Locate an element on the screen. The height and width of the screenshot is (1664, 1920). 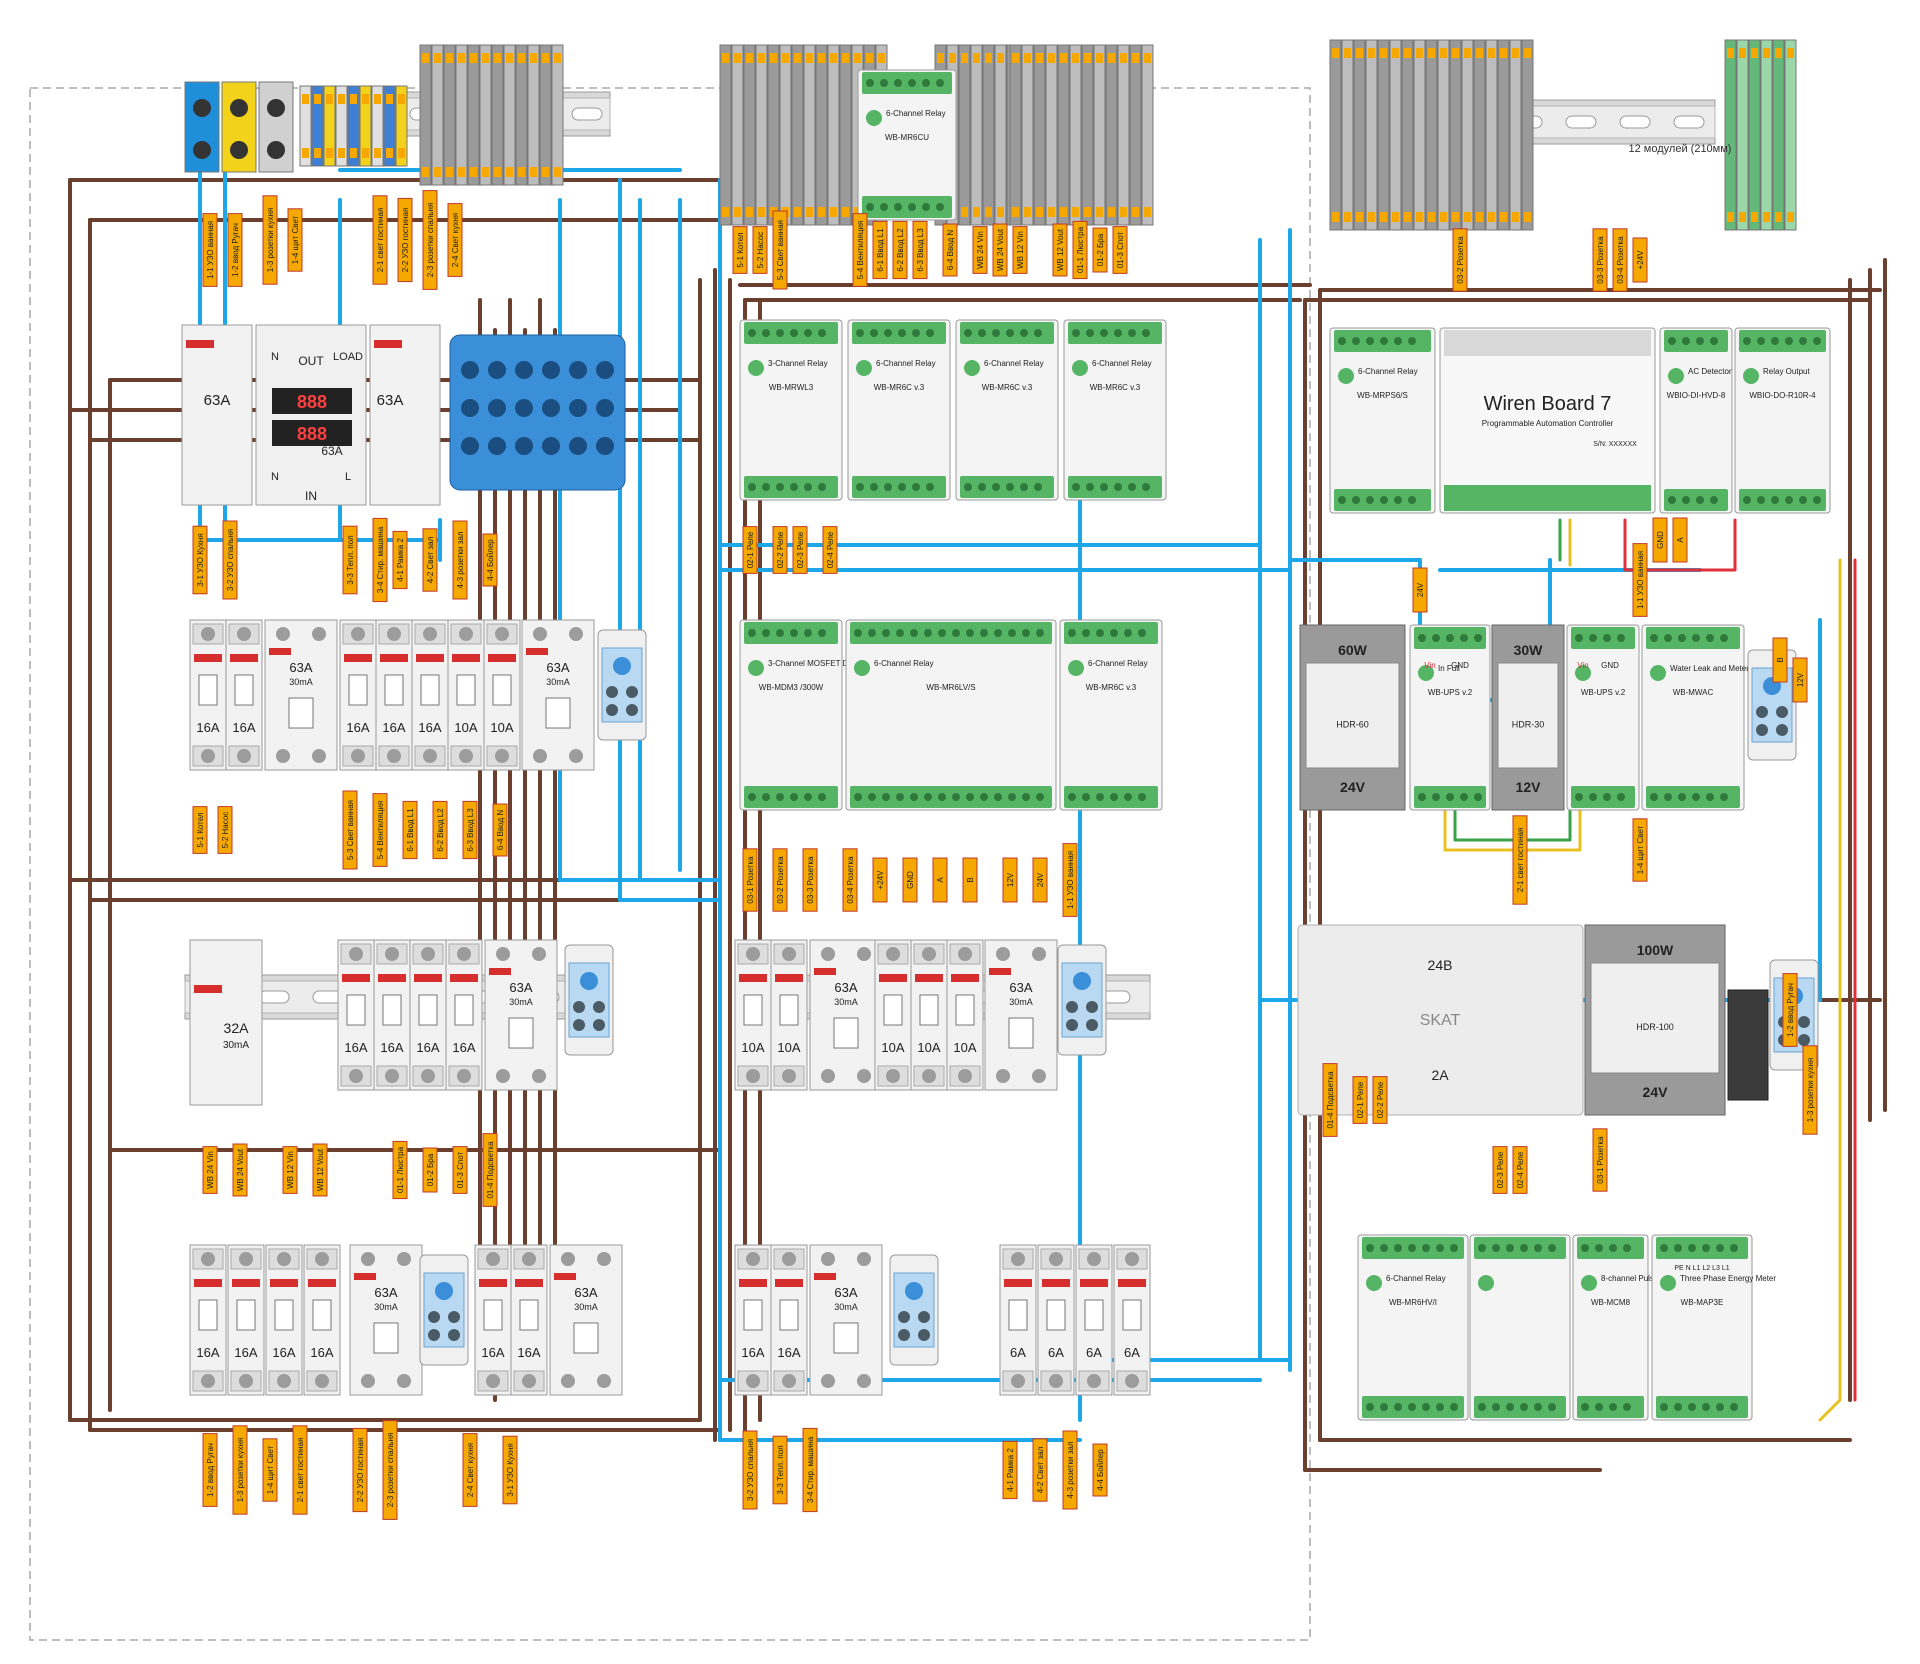
wire-tag: 24V is located at coordinates (1420, 590).